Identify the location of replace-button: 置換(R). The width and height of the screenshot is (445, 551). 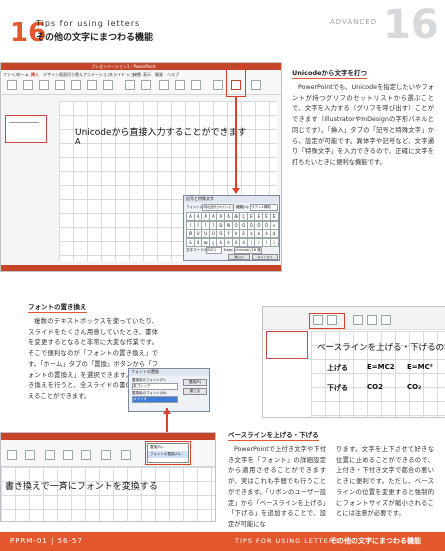
(195, 382).